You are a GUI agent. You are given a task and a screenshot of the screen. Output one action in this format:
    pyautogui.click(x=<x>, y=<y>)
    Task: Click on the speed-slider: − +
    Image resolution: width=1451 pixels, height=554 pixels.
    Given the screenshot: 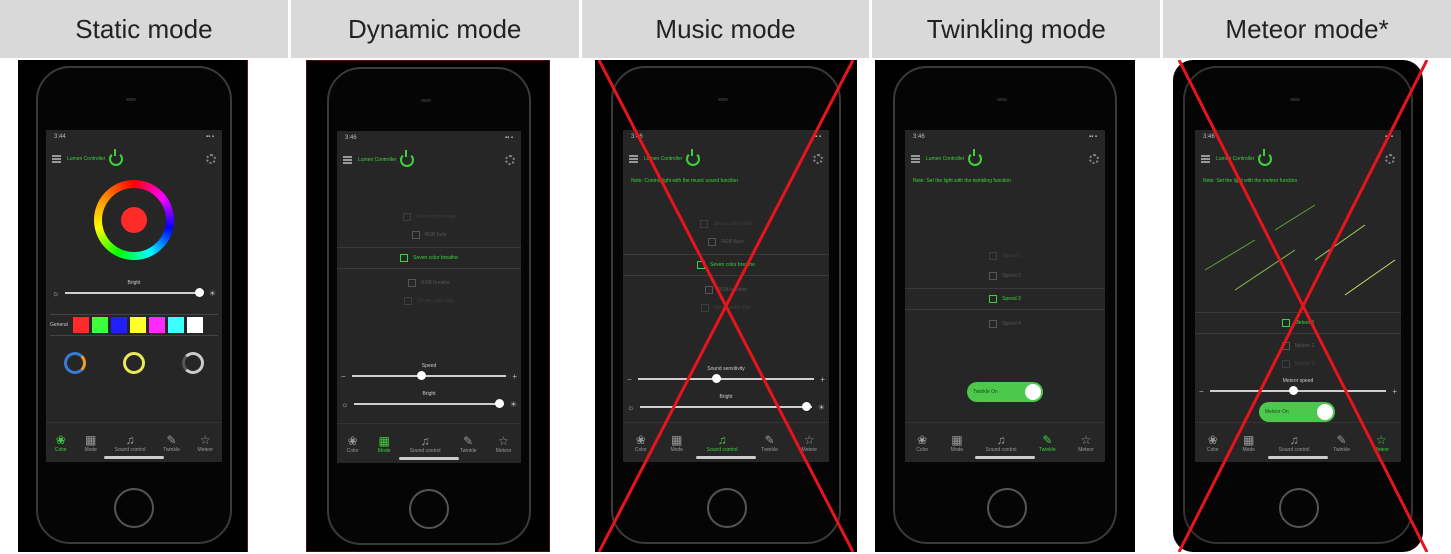 What is the action you would take?
    pyautogui.click(x=429, y=376)
    